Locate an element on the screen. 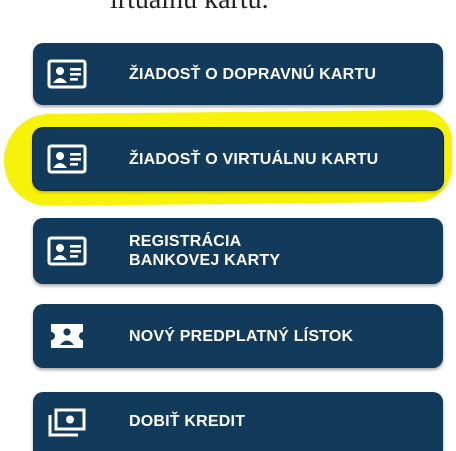 The height and width of the screenshot is (451, 456). top-up-credit-button: DOBIŤ KREDIT is located at coordinates (238, 421).